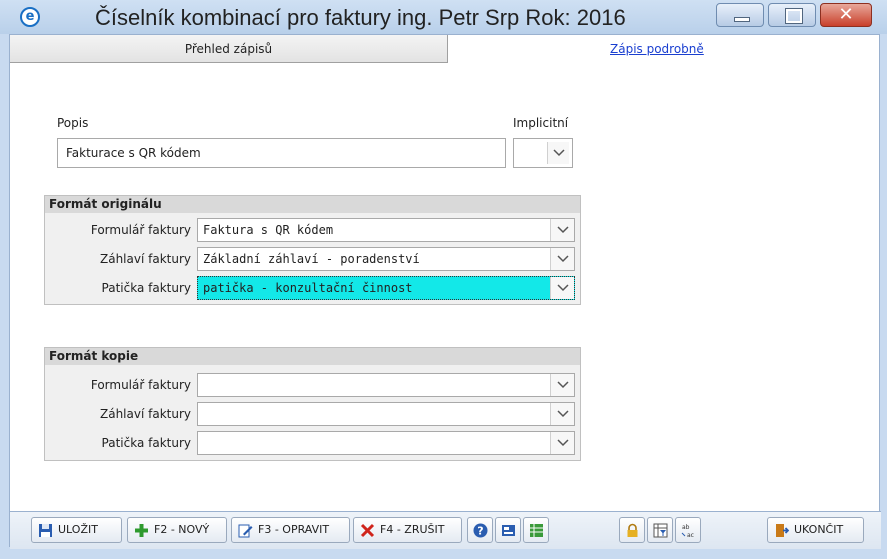 The image size is (887, 559). I want to click on copy-header-select, so click(386, 414).